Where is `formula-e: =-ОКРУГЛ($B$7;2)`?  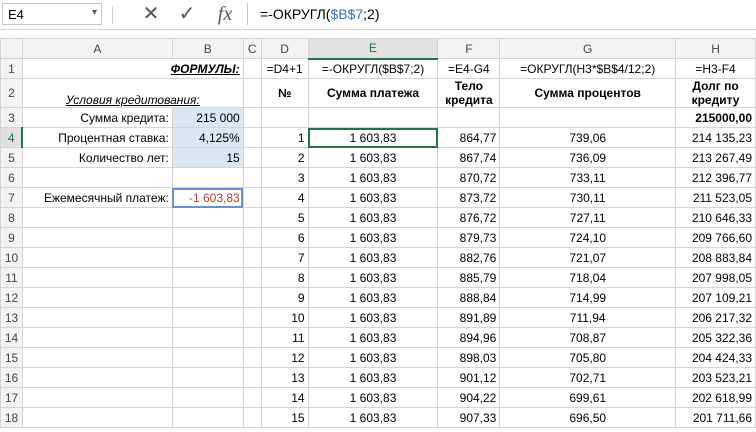 formula-e: =-ОКРУГЛ($B$7;2) is located at coordinates (373, 68).